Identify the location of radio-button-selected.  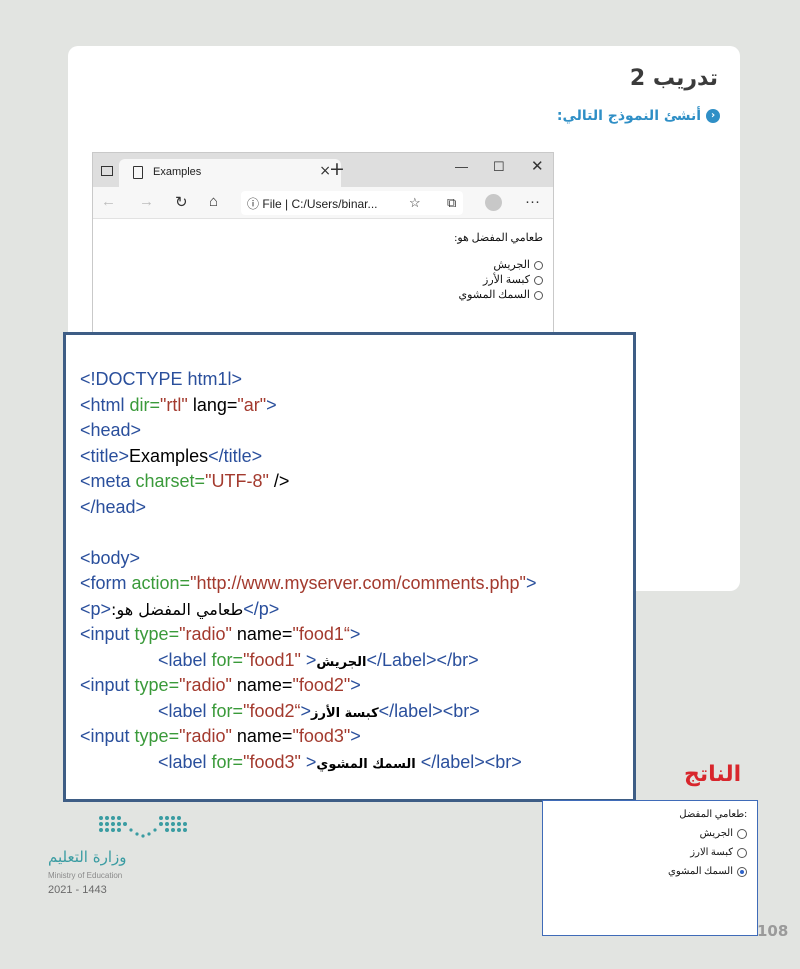
(742, 871).